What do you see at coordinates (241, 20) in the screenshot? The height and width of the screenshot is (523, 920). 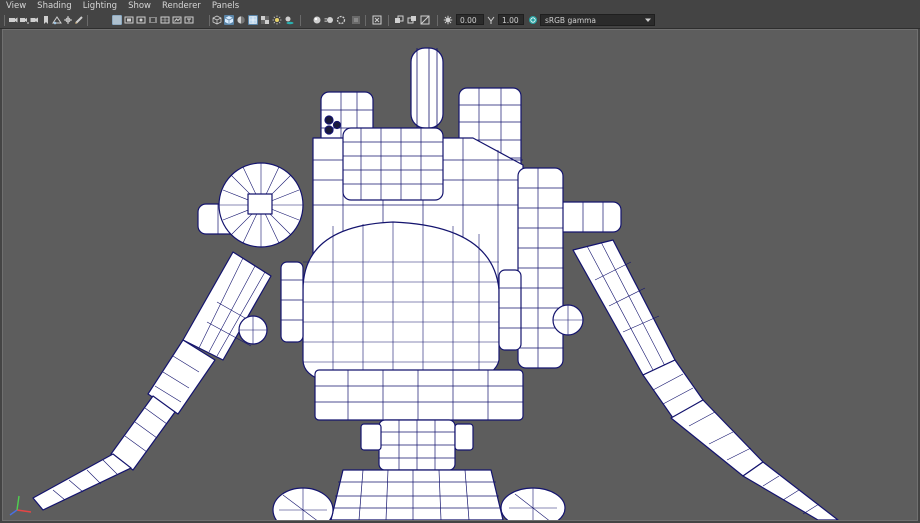 I see `default-material-icon` at bounding box center [241, 20].